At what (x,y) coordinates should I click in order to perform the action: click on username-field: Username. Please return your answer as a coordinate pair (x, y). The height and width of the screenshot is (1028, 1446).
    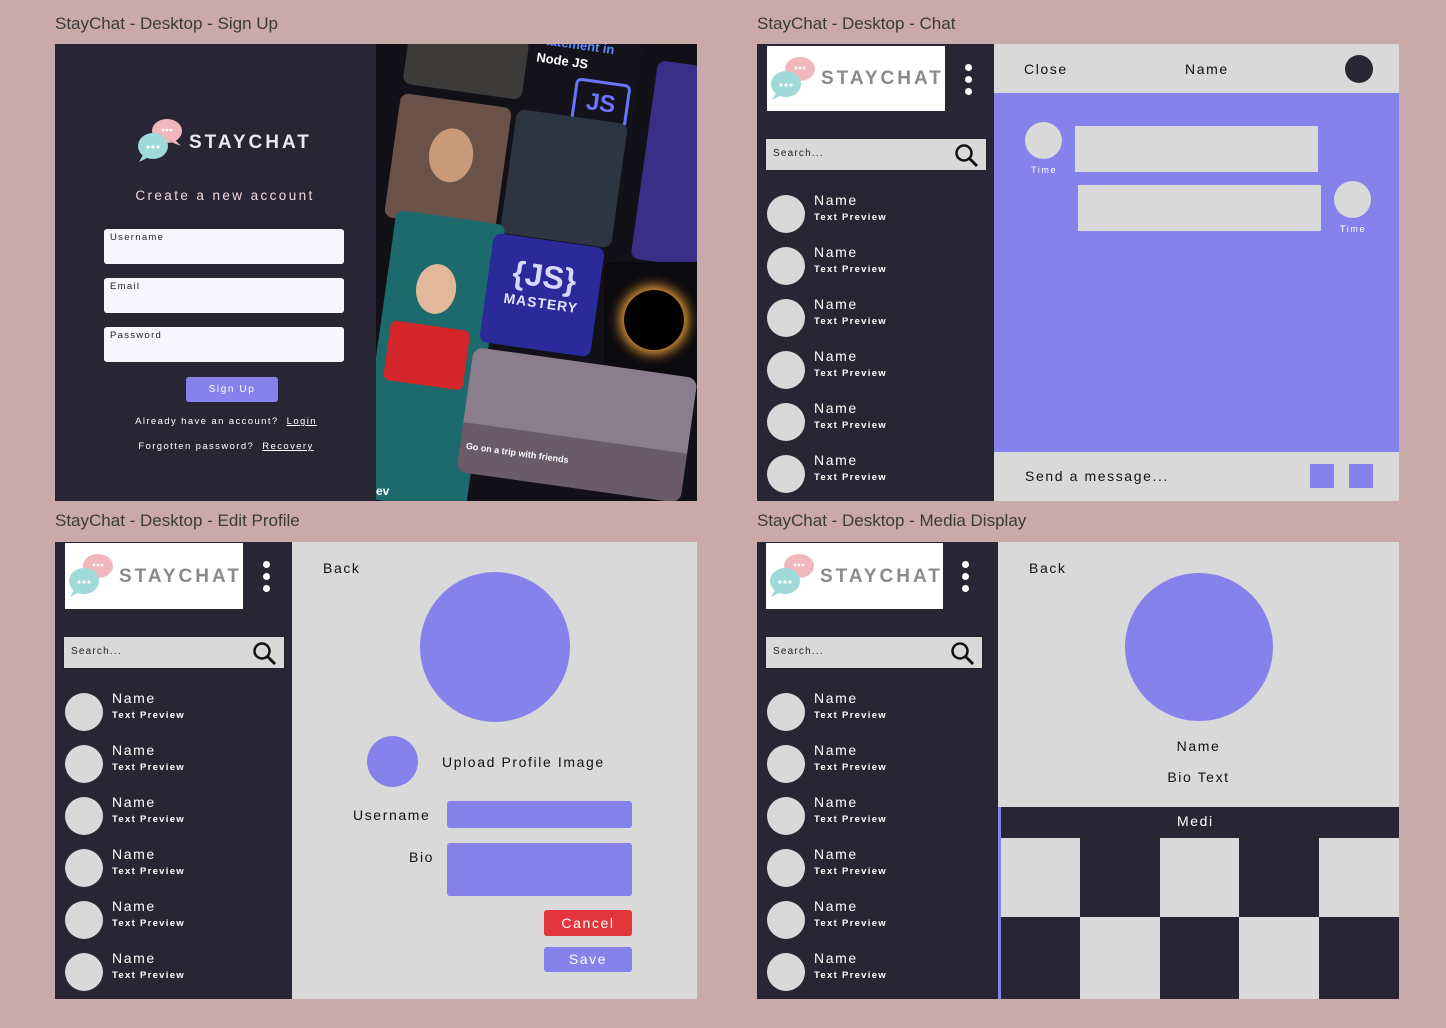
    Looking at the image, I should click on (224, 246).